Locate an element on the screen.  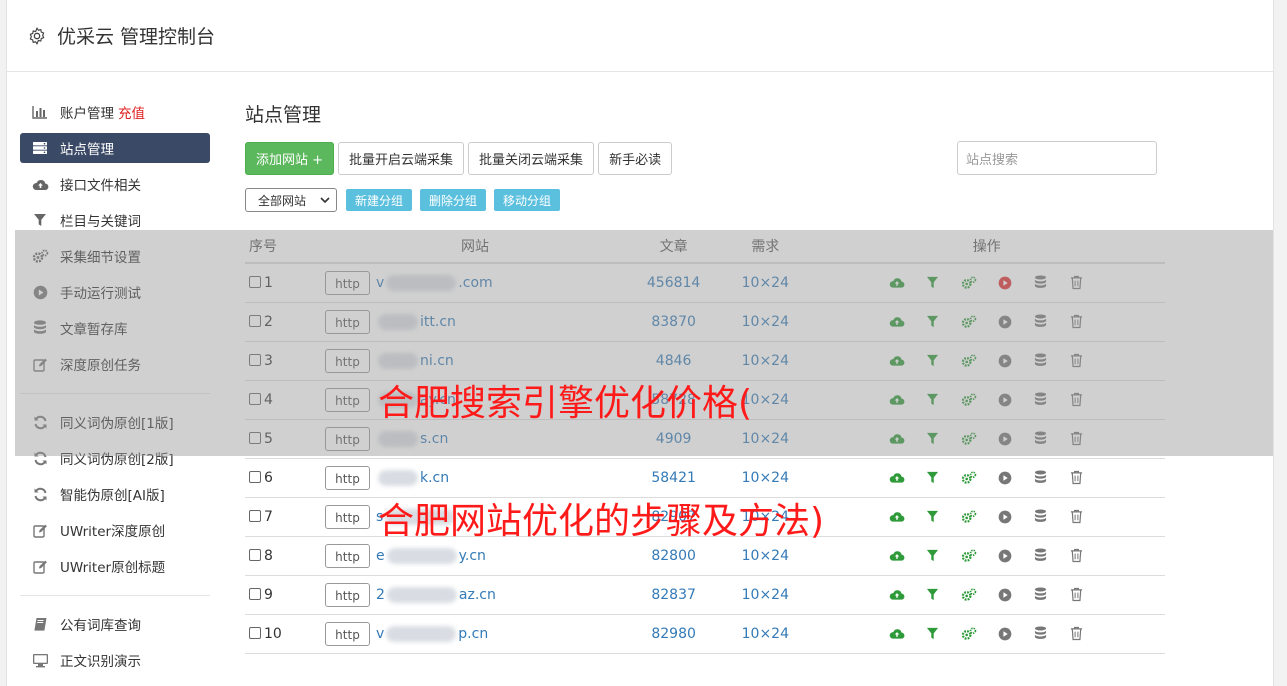
move-group-button: 移动分组 is located at coordinates (527, 200).